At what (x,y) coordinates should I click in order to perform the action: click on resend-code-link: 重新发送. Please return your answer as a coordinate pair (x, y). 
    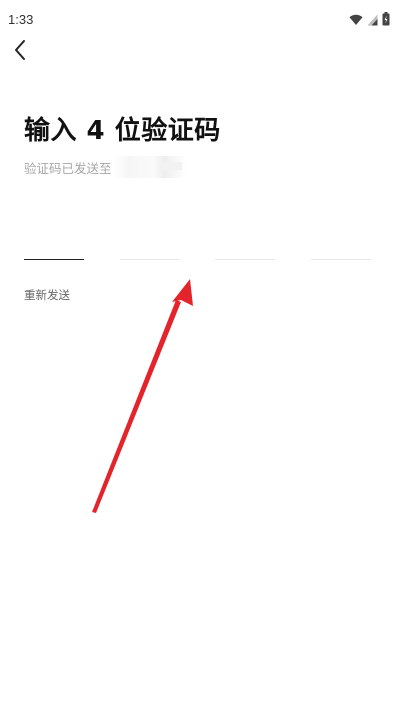
    Looking at the image, I should click on (47, 295).